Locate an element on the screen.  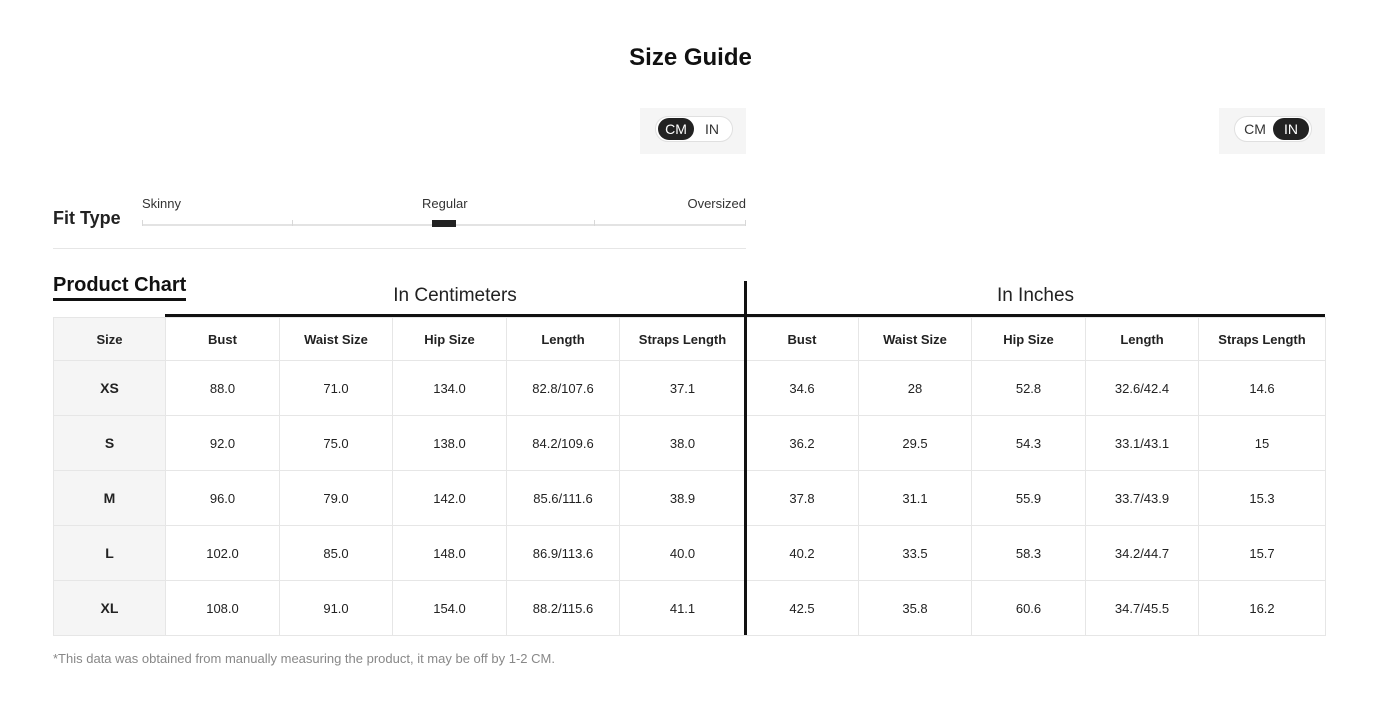
table-cell: S is located at coordinates (109, 443).